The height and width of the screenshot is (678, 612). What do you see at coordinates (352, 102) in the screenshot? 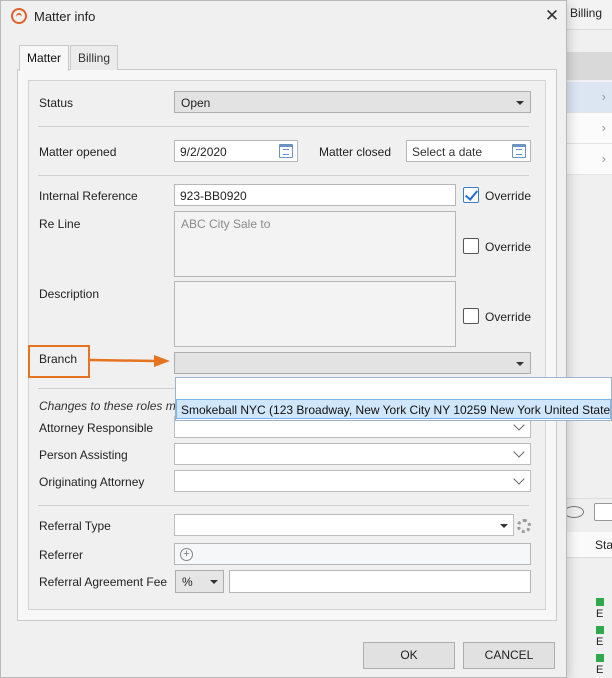
I see `status-select: Open` at bounding box center [352, 102].